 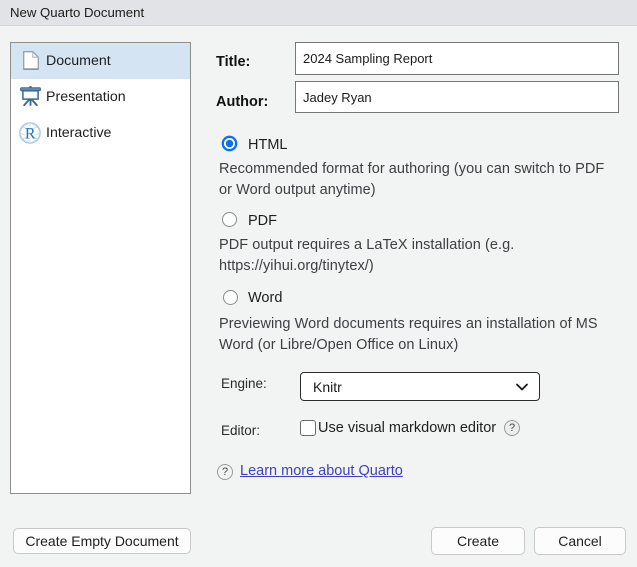 I want to click on svg-text: R, so click(x=30, y=134).